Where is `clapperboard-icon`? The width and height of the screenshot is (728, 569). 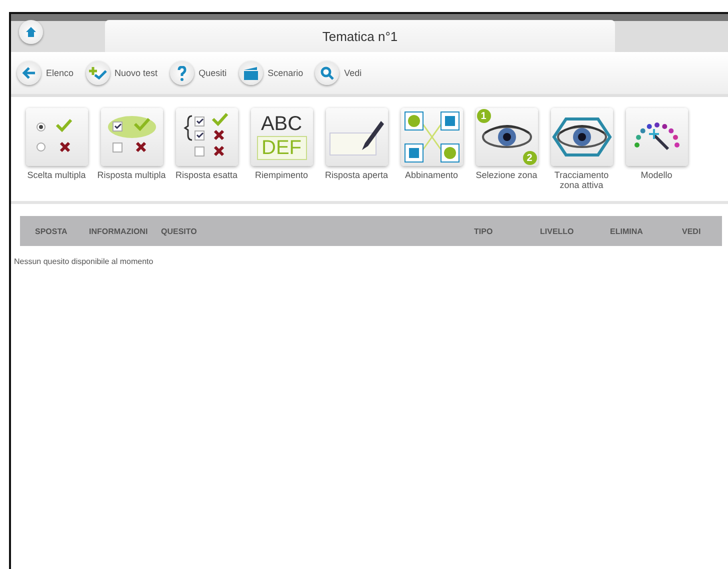
clapperboard-icon is located at coordinates (250, 73).